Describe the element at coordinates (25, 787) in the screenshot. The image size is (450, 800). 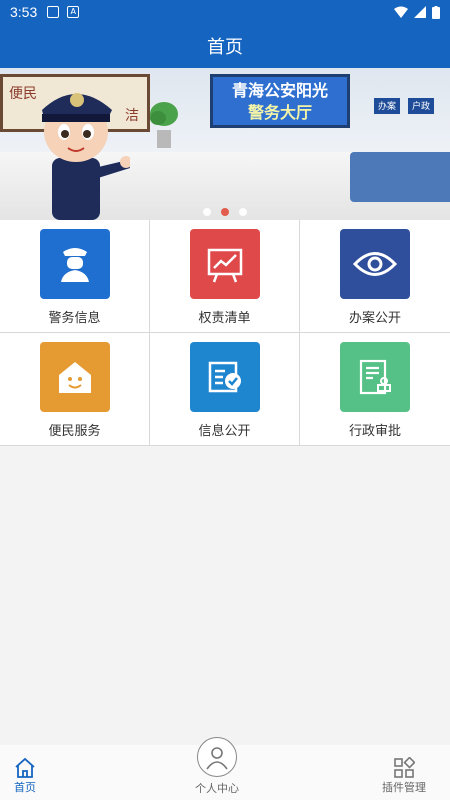
I see `nav-home-label: 首页` at that location.